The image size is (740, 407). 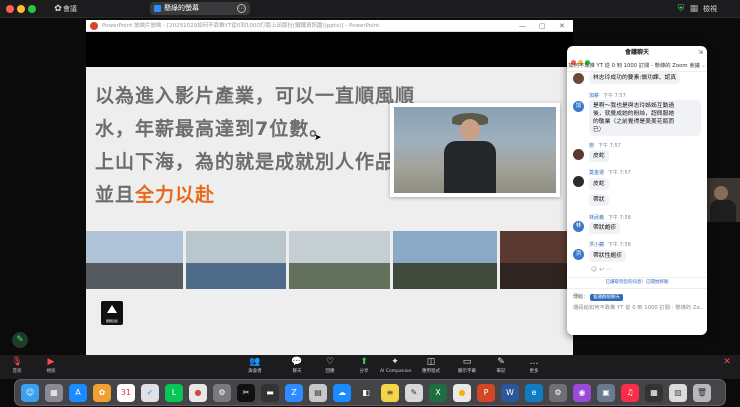 What do you see at coordinates (198, 393) in the screenshot?
I see `chrome-icon: ●` at bounding box center [198, 393].